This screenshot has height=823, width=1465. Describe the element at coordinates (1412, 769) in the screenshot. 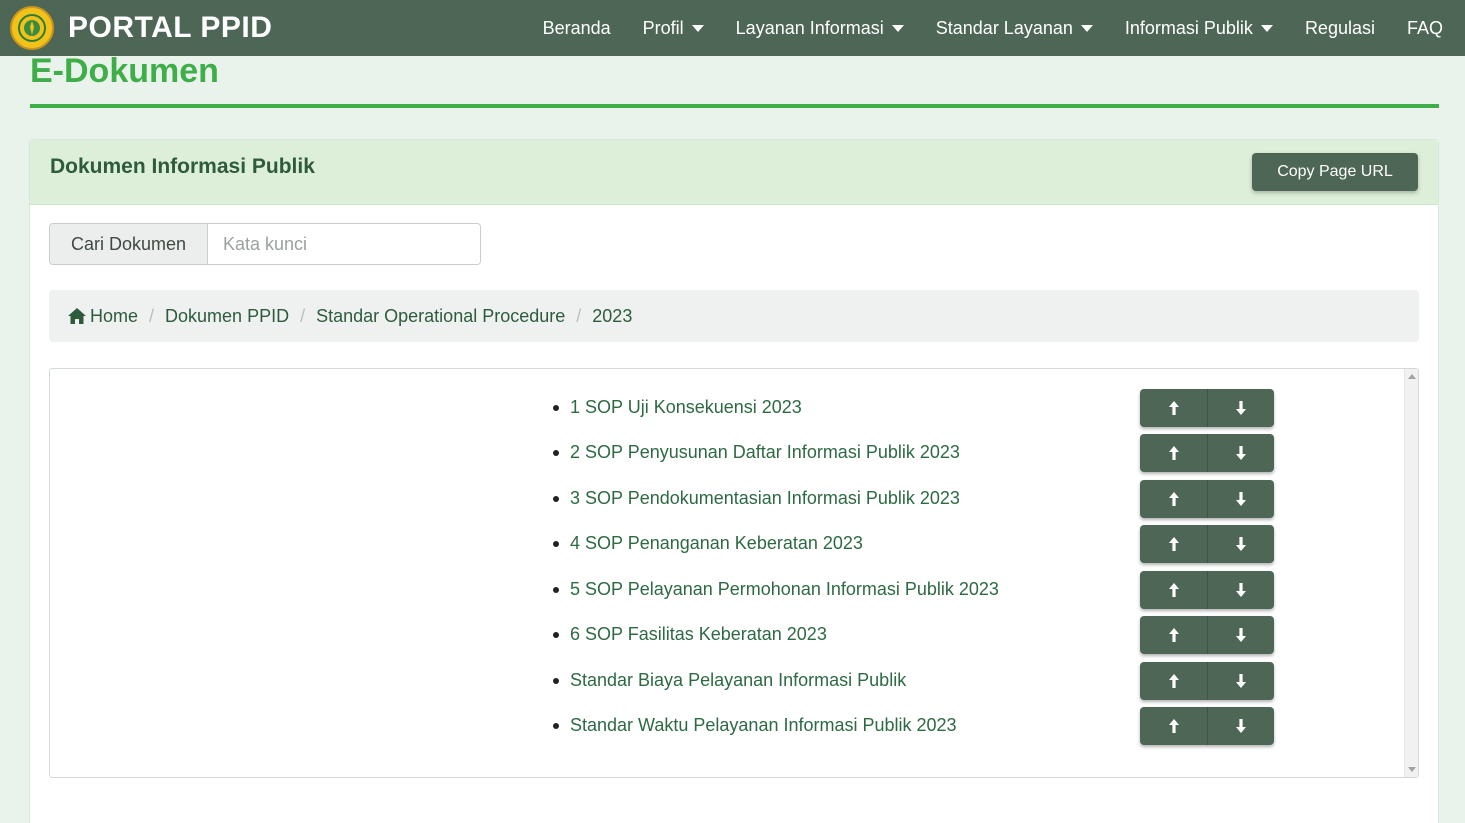

I see `scroll-down-icon` at that location.